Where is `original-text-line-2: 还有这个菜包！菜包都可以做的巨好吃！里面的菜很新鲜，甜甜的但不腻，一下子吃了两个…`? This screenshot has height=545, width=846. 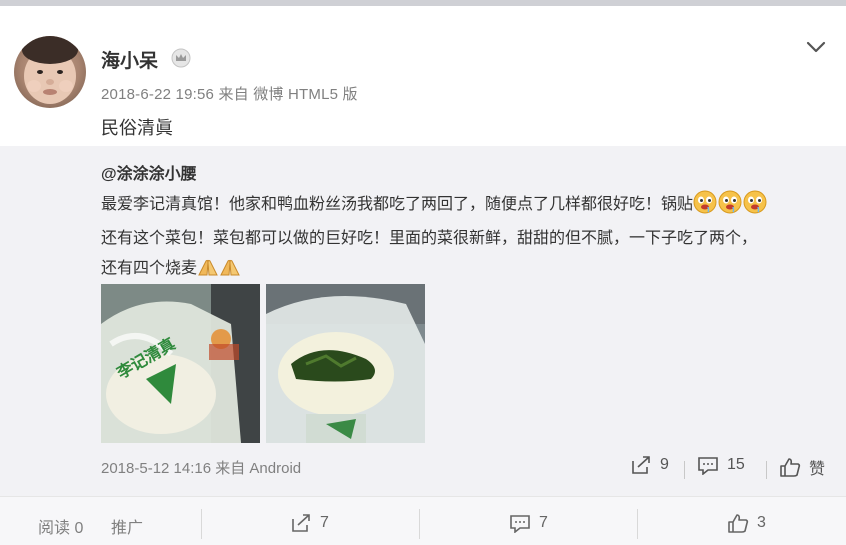
original-text-line-2: 还有这个菜包！菜包都可以做的巨好吃！里面的菜很新鲜，甜甜的但不腻，一下子吃了两个… is located at coordinates (429, 238).